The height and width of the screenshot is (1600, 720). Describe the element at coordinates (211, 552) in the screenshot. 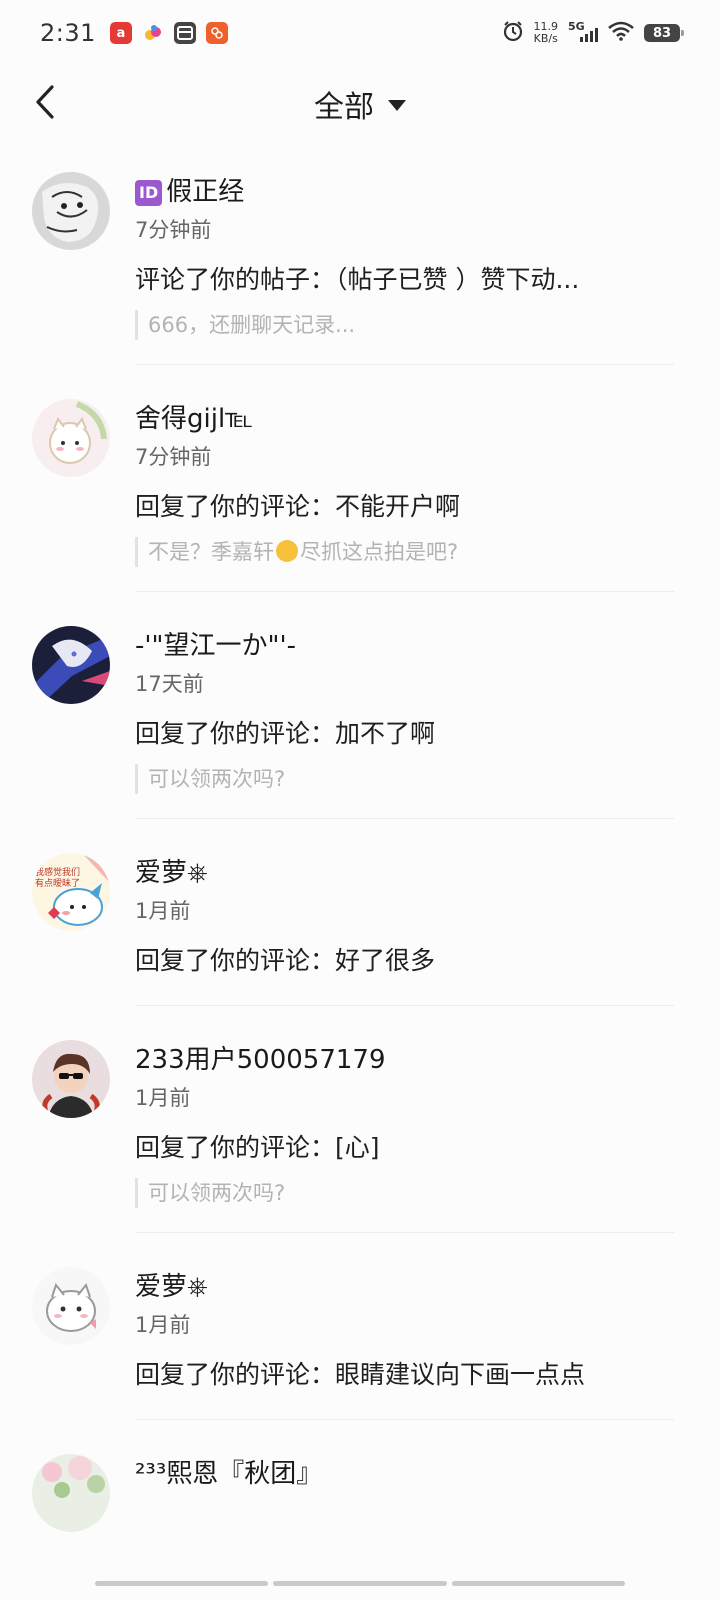

I see `quote-text-before: 不是？季嘉轩` at that location.